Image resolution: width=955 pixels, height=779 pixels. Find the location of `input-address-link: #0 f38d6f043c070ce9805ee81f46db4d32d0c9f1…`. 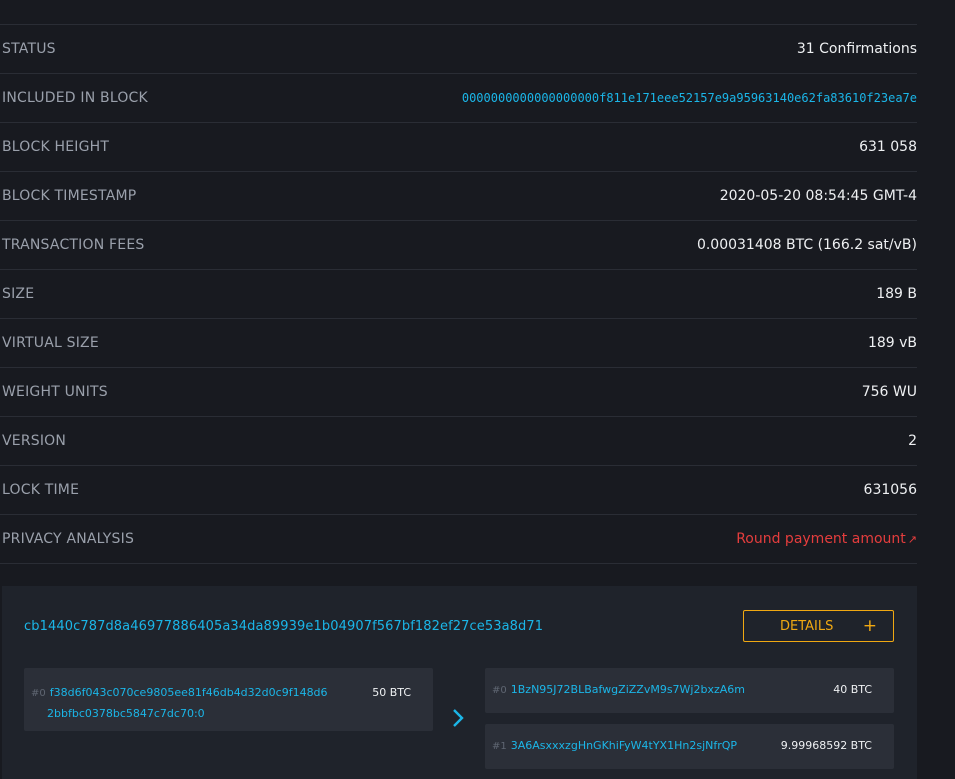

input-address-link: #0 f38d6f043c070ce9805ee81f46db4d32d0c9f1… is located at coordinates (181, 703).